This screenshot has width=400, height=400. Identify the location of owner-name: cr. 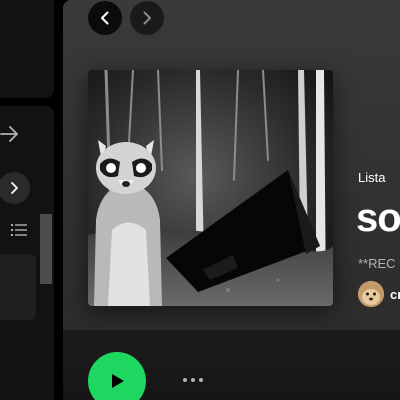
(395, 294).